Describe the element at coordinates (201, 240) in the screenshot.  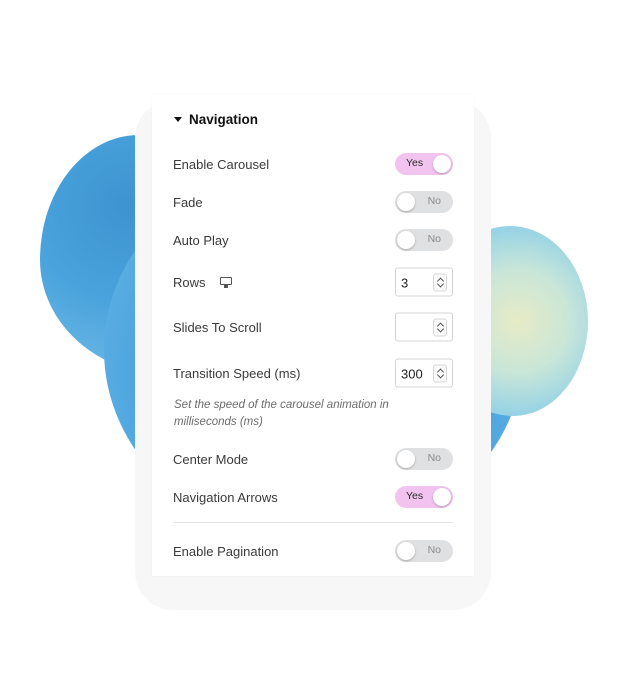
I see `auto-play-label: Auto Play` at that location.